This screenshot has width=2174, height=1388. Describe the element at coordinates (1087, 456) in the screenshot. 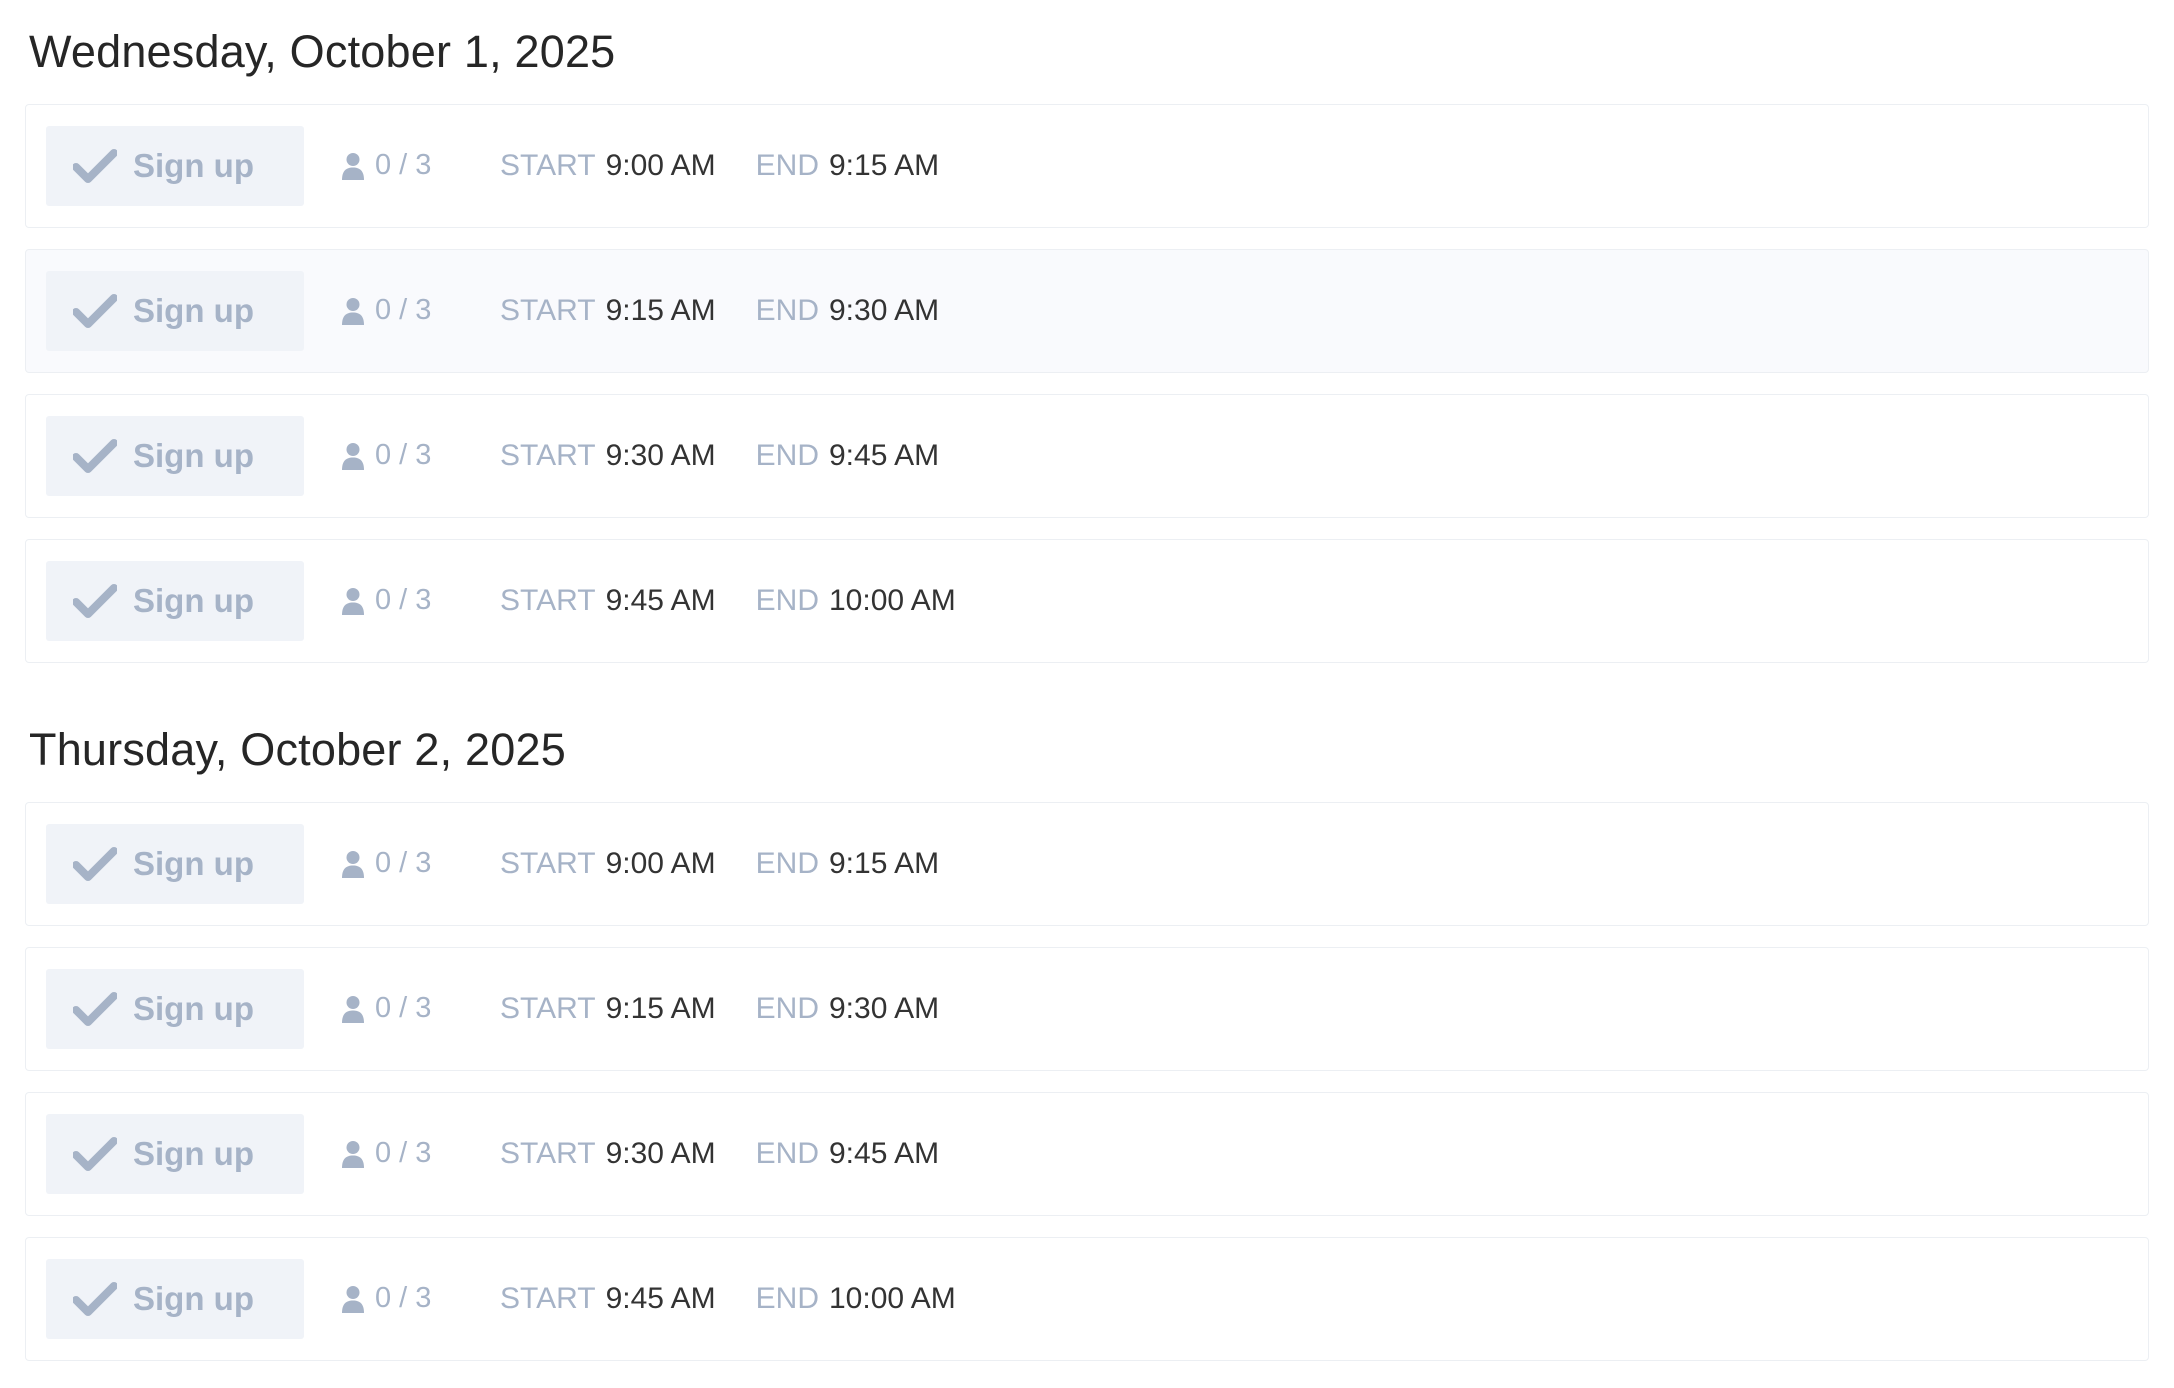

I see `slot-row: Sign up 0 / 3 START 9:30 AM END 9:45 AM` at that location.